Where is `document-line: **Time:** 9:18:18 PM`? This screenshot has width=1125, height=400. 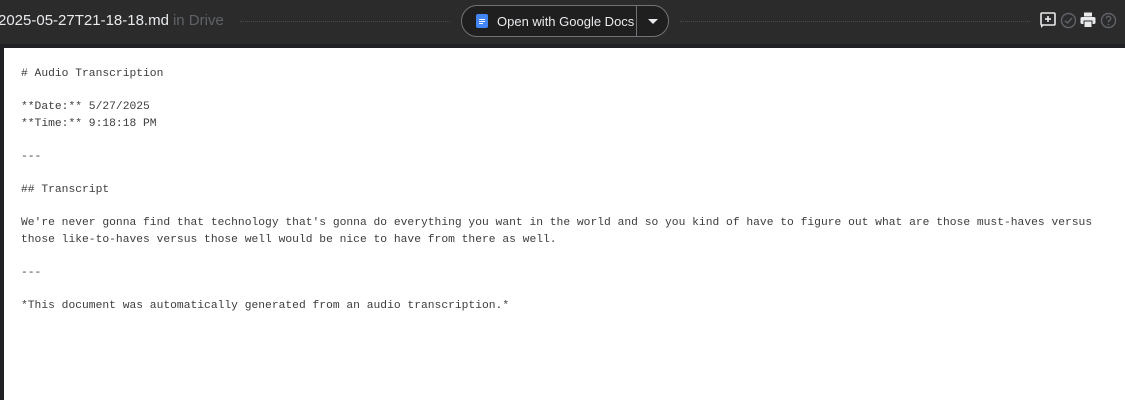
document-line: **Time:** 9:18:18 PM is located at coordinates (89, 123).